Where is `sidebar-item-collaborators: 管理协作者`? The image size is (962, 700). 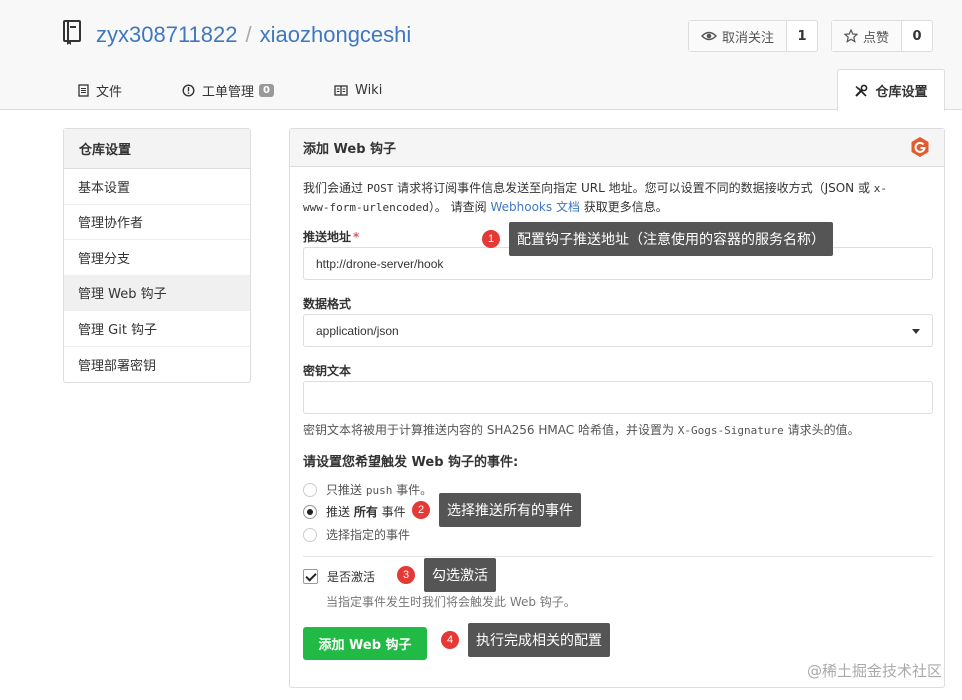 sidebar-item-collaborators: 管理协作者 is located at coordinates (157, 222).